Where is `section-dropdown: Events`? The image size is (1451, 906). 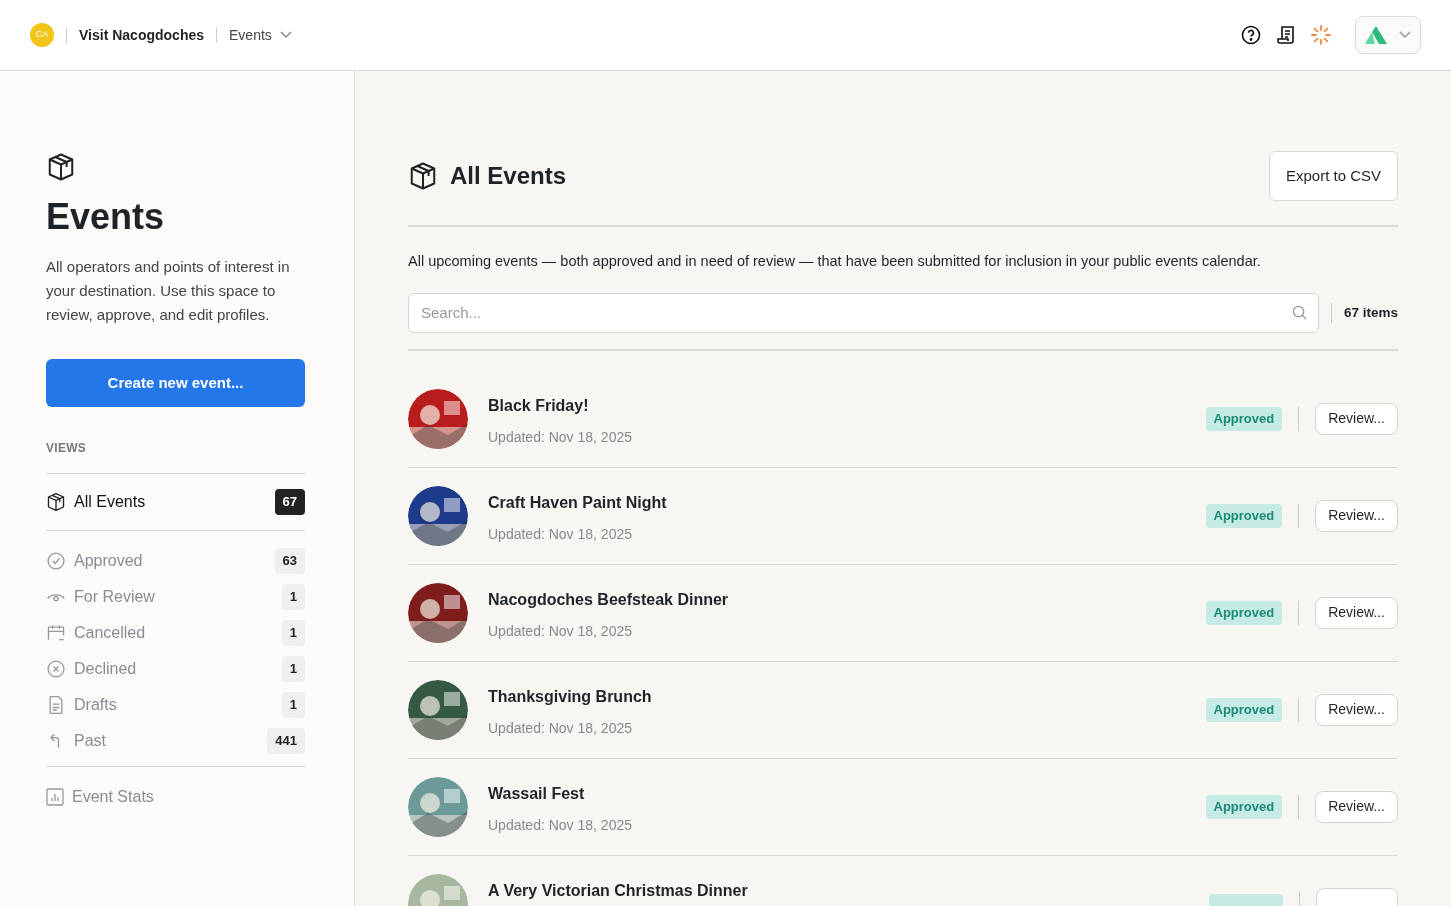
section-dropdown: Events is located at coordinates (260, 35).